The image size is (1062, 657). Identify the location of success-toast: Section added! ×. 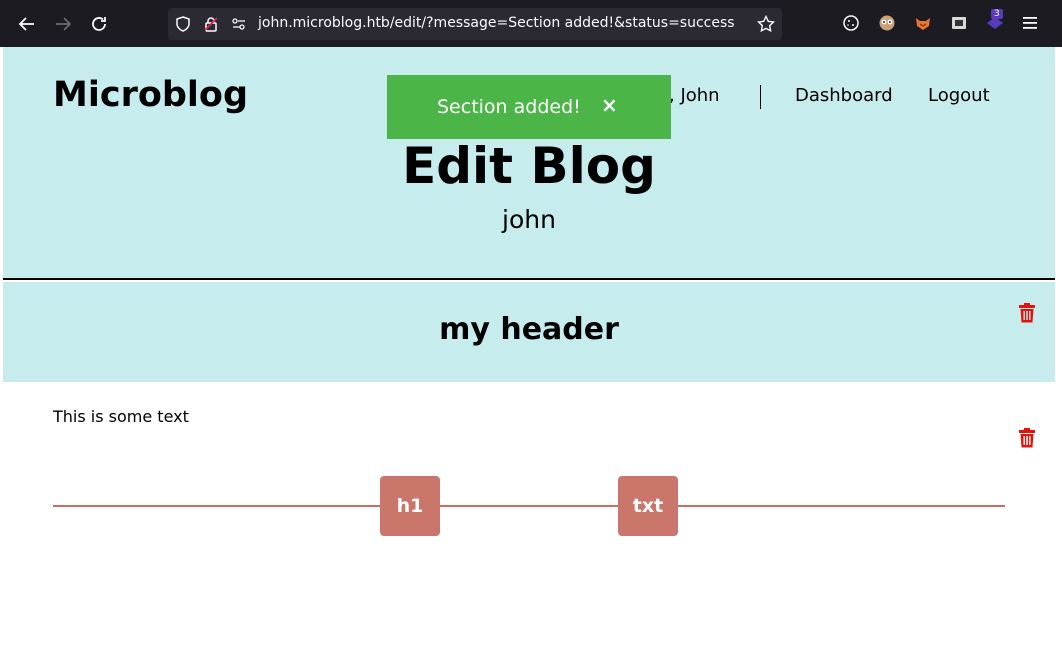
(529, 107).